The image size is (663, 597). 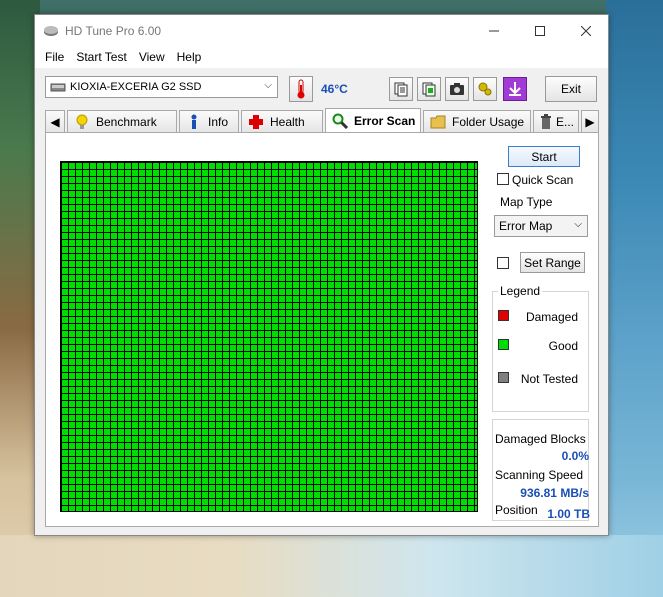 I want to click on legend-label-damaged: Damaged, so click(x=551, y=317).